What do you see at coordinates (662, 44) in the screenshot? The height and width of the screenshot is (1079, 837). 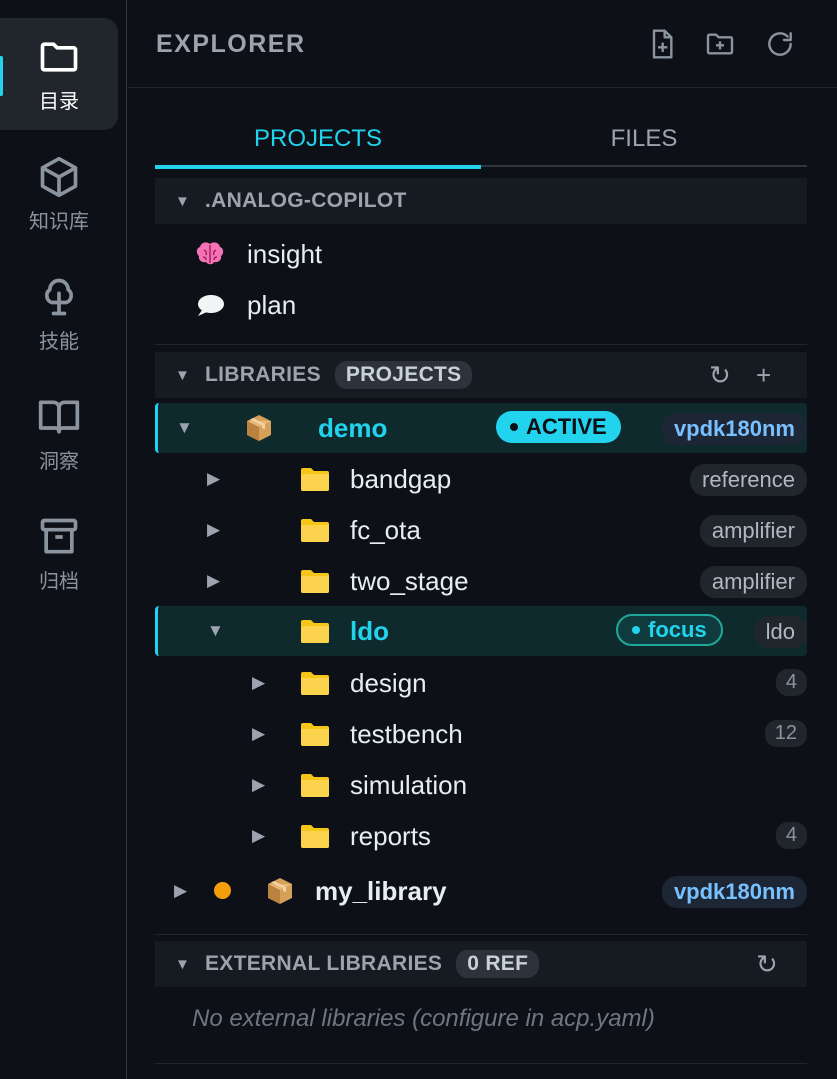 I see `new-file-icon` at bounding box center [662, 44].